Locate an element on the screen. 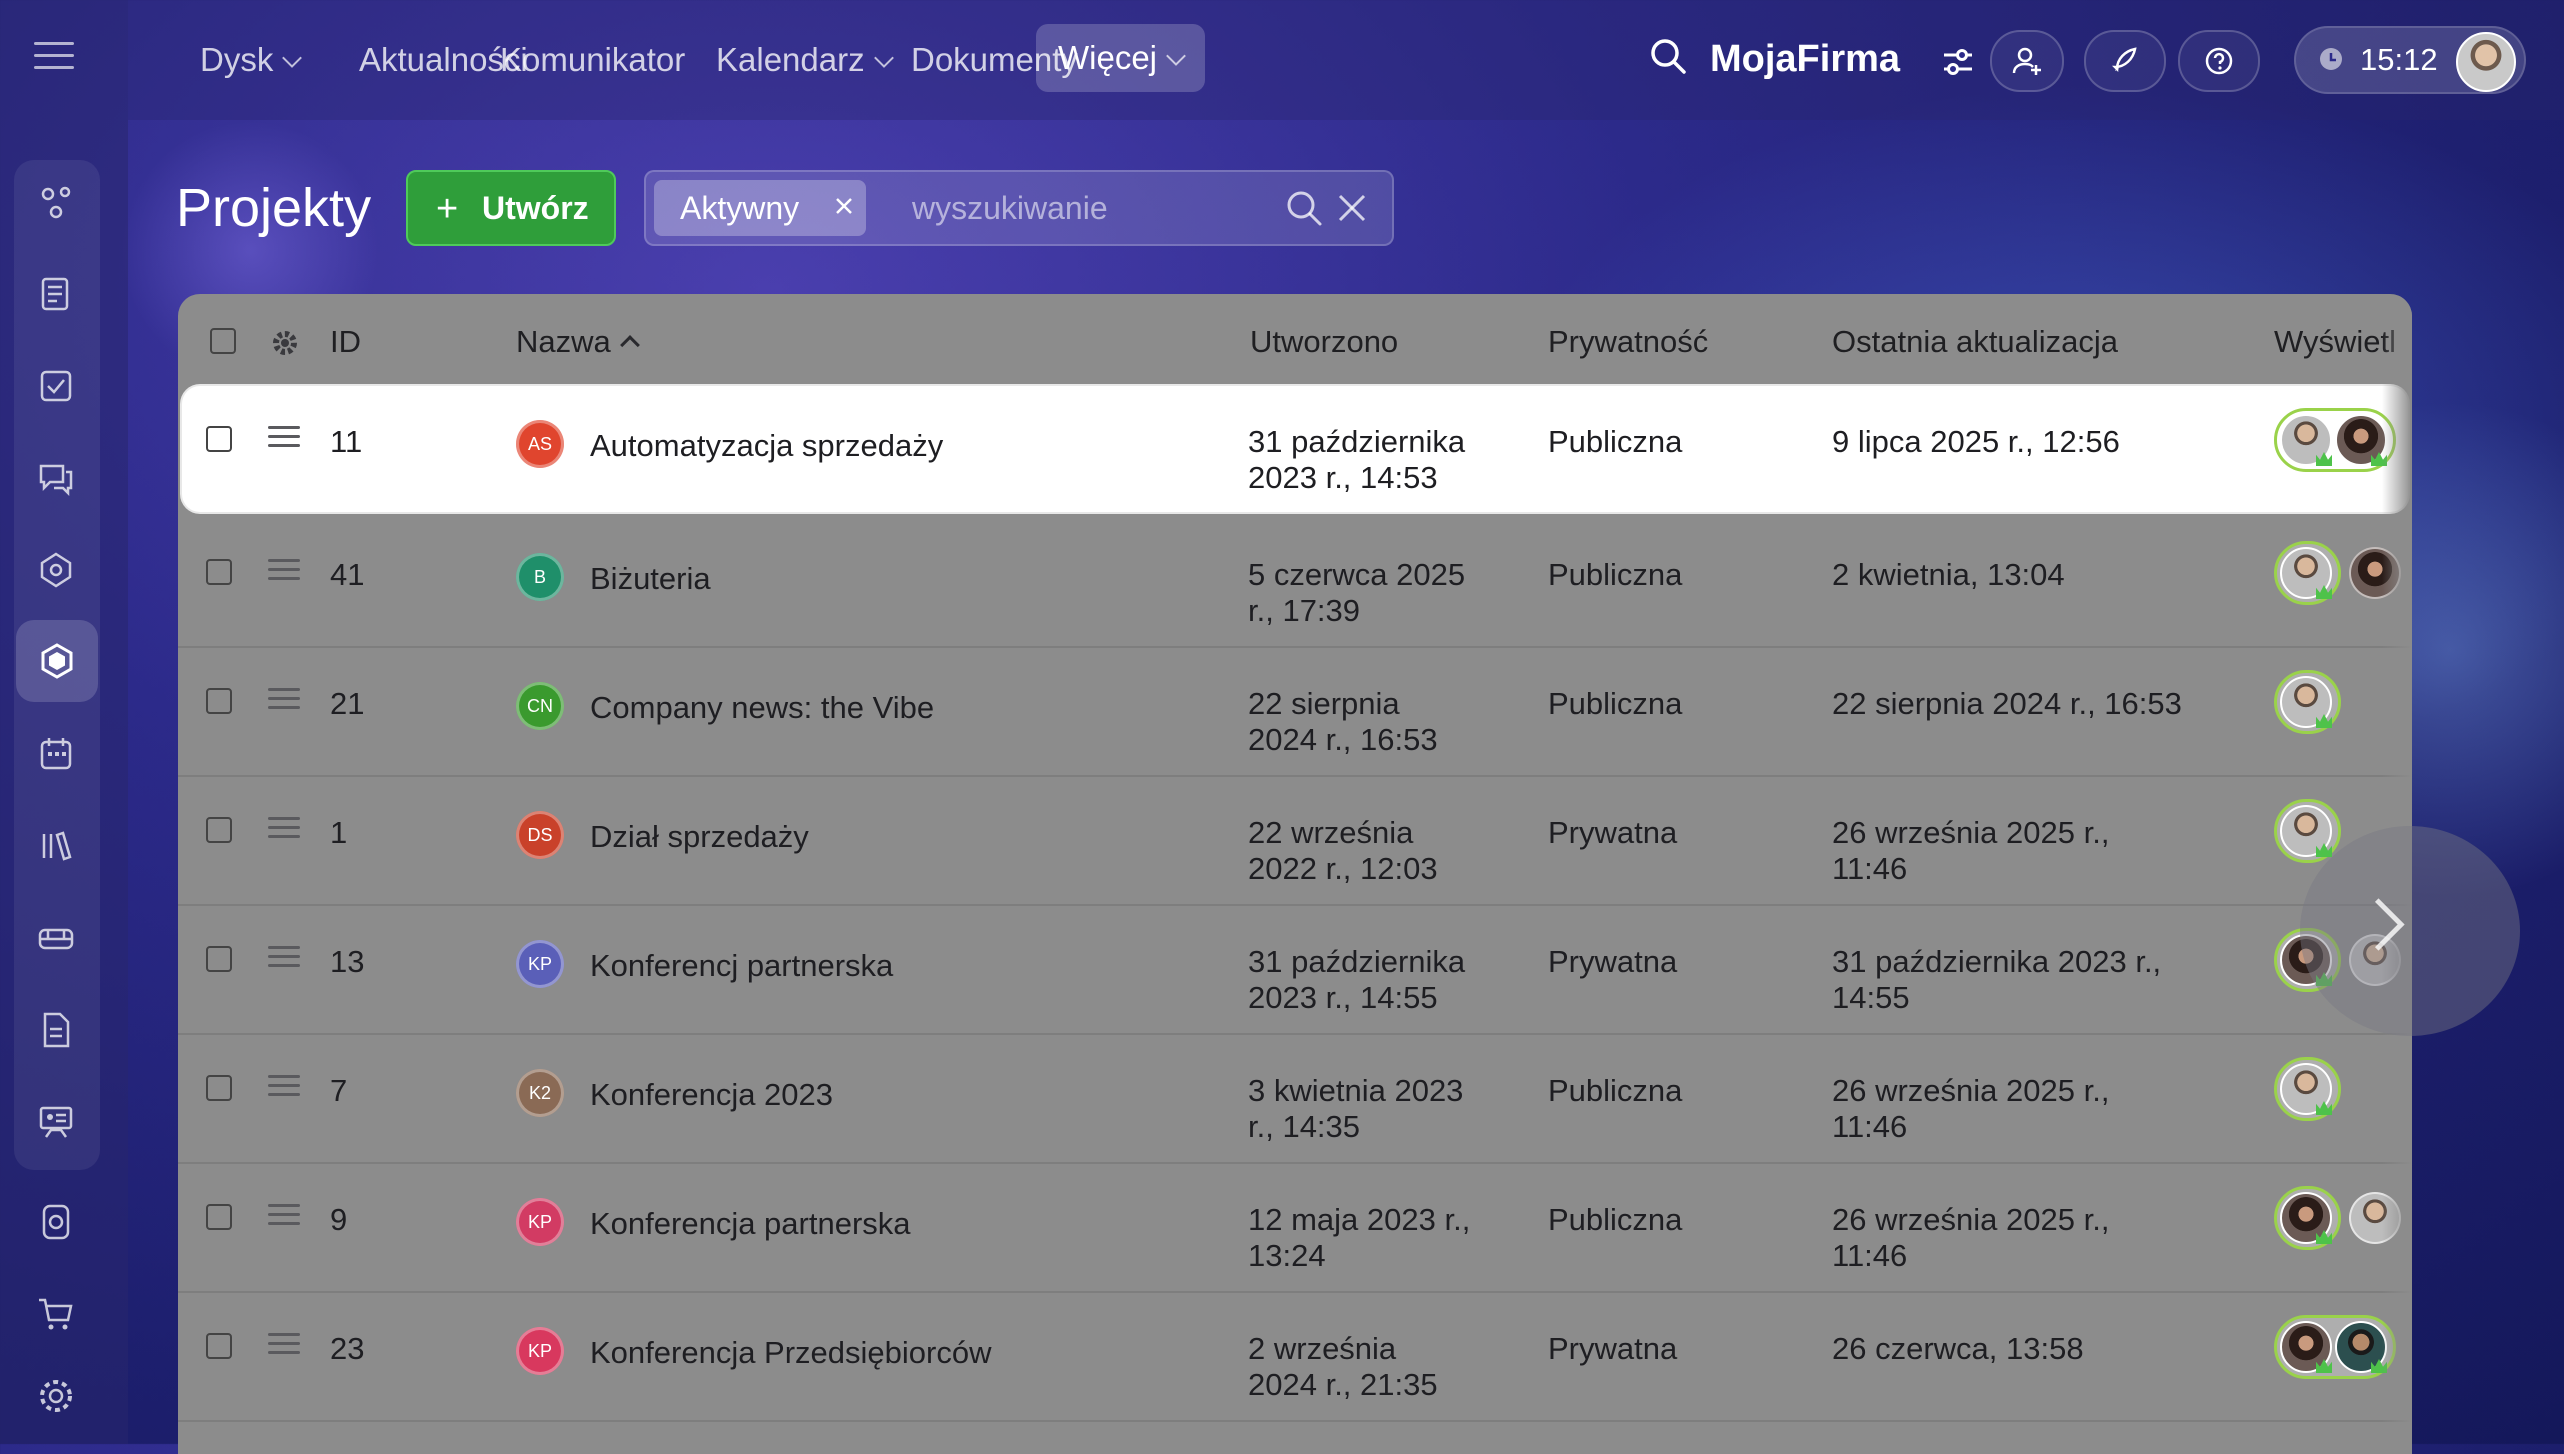 The width and height of the screenshot is (2564, 1454). remove-filter-icon is located at coordinates (844, 206).